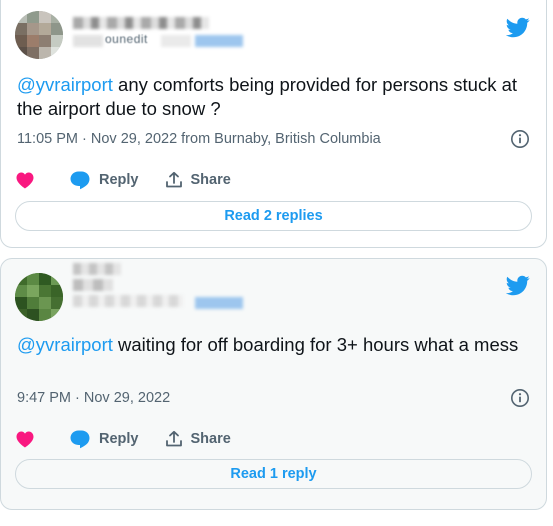  I want to click on read-replies-button: Read 2 replies, so click(273, 216).